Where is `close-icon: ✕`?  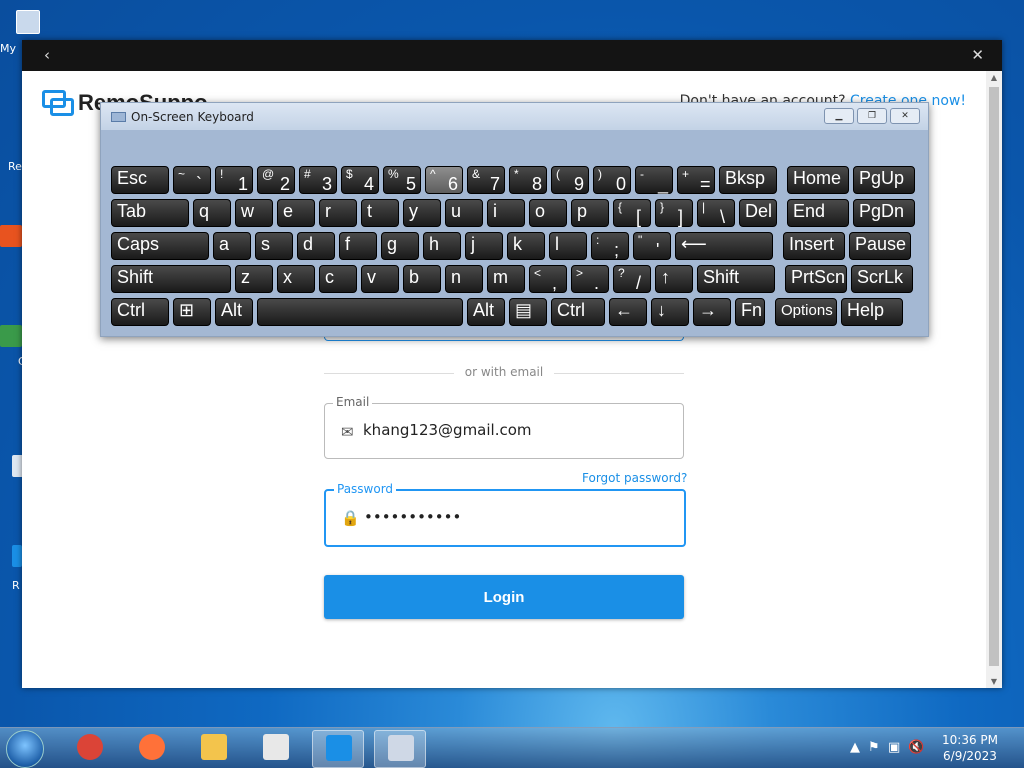 close-icon: ✕ is located at coordinates (977, 55).